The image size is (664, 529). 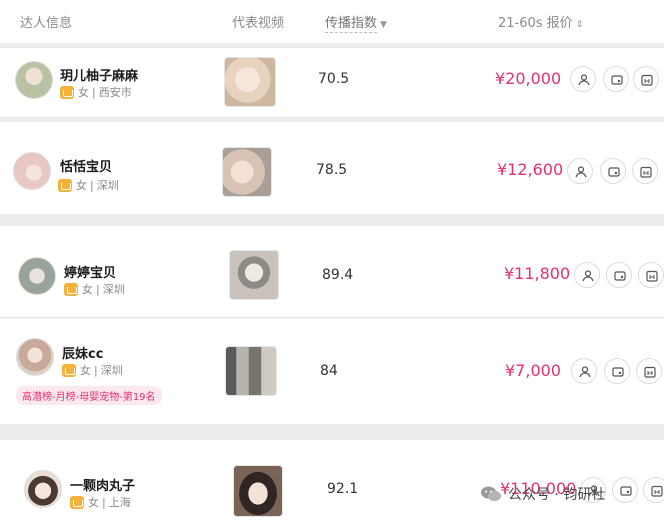 I want to click on caret-down-icon: ▼, so click(x=383, y=25).